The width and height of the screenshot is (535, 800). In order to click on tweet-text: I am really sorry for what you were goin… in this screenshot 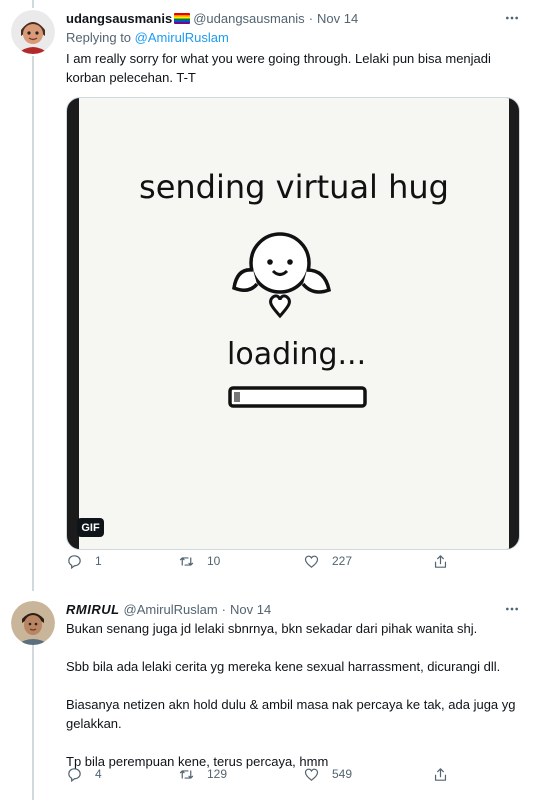, I will do `click(278, 68)`.